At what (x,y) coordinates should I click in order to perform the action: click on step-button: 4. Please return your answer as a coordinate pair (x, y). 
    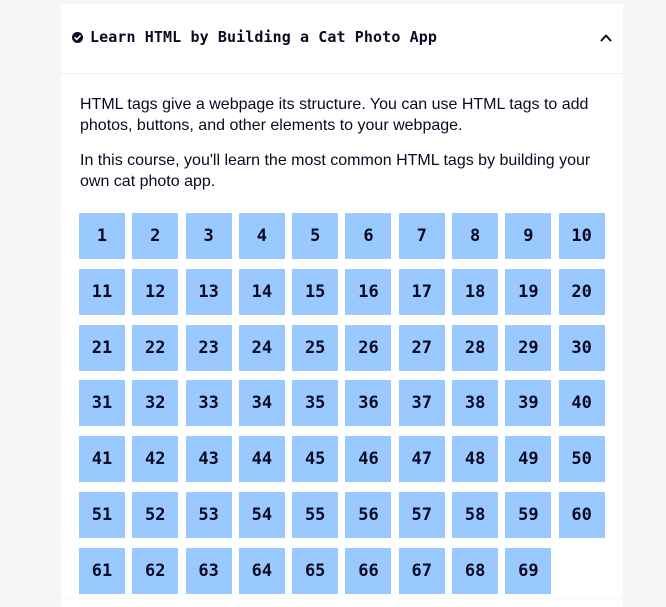
    Looking at the image, I should click on (261, 236).